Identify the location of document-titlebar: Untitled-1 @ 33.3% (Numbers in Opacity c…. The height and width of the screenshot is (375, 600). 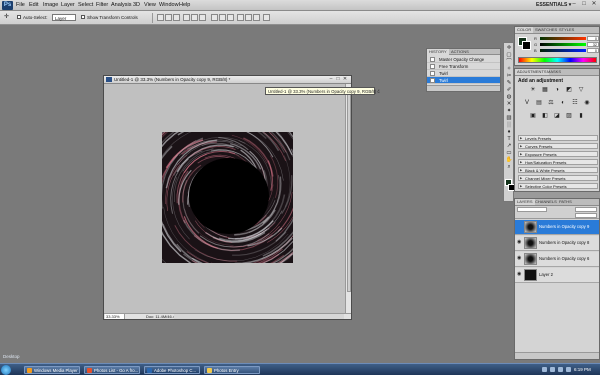
(227, 80).